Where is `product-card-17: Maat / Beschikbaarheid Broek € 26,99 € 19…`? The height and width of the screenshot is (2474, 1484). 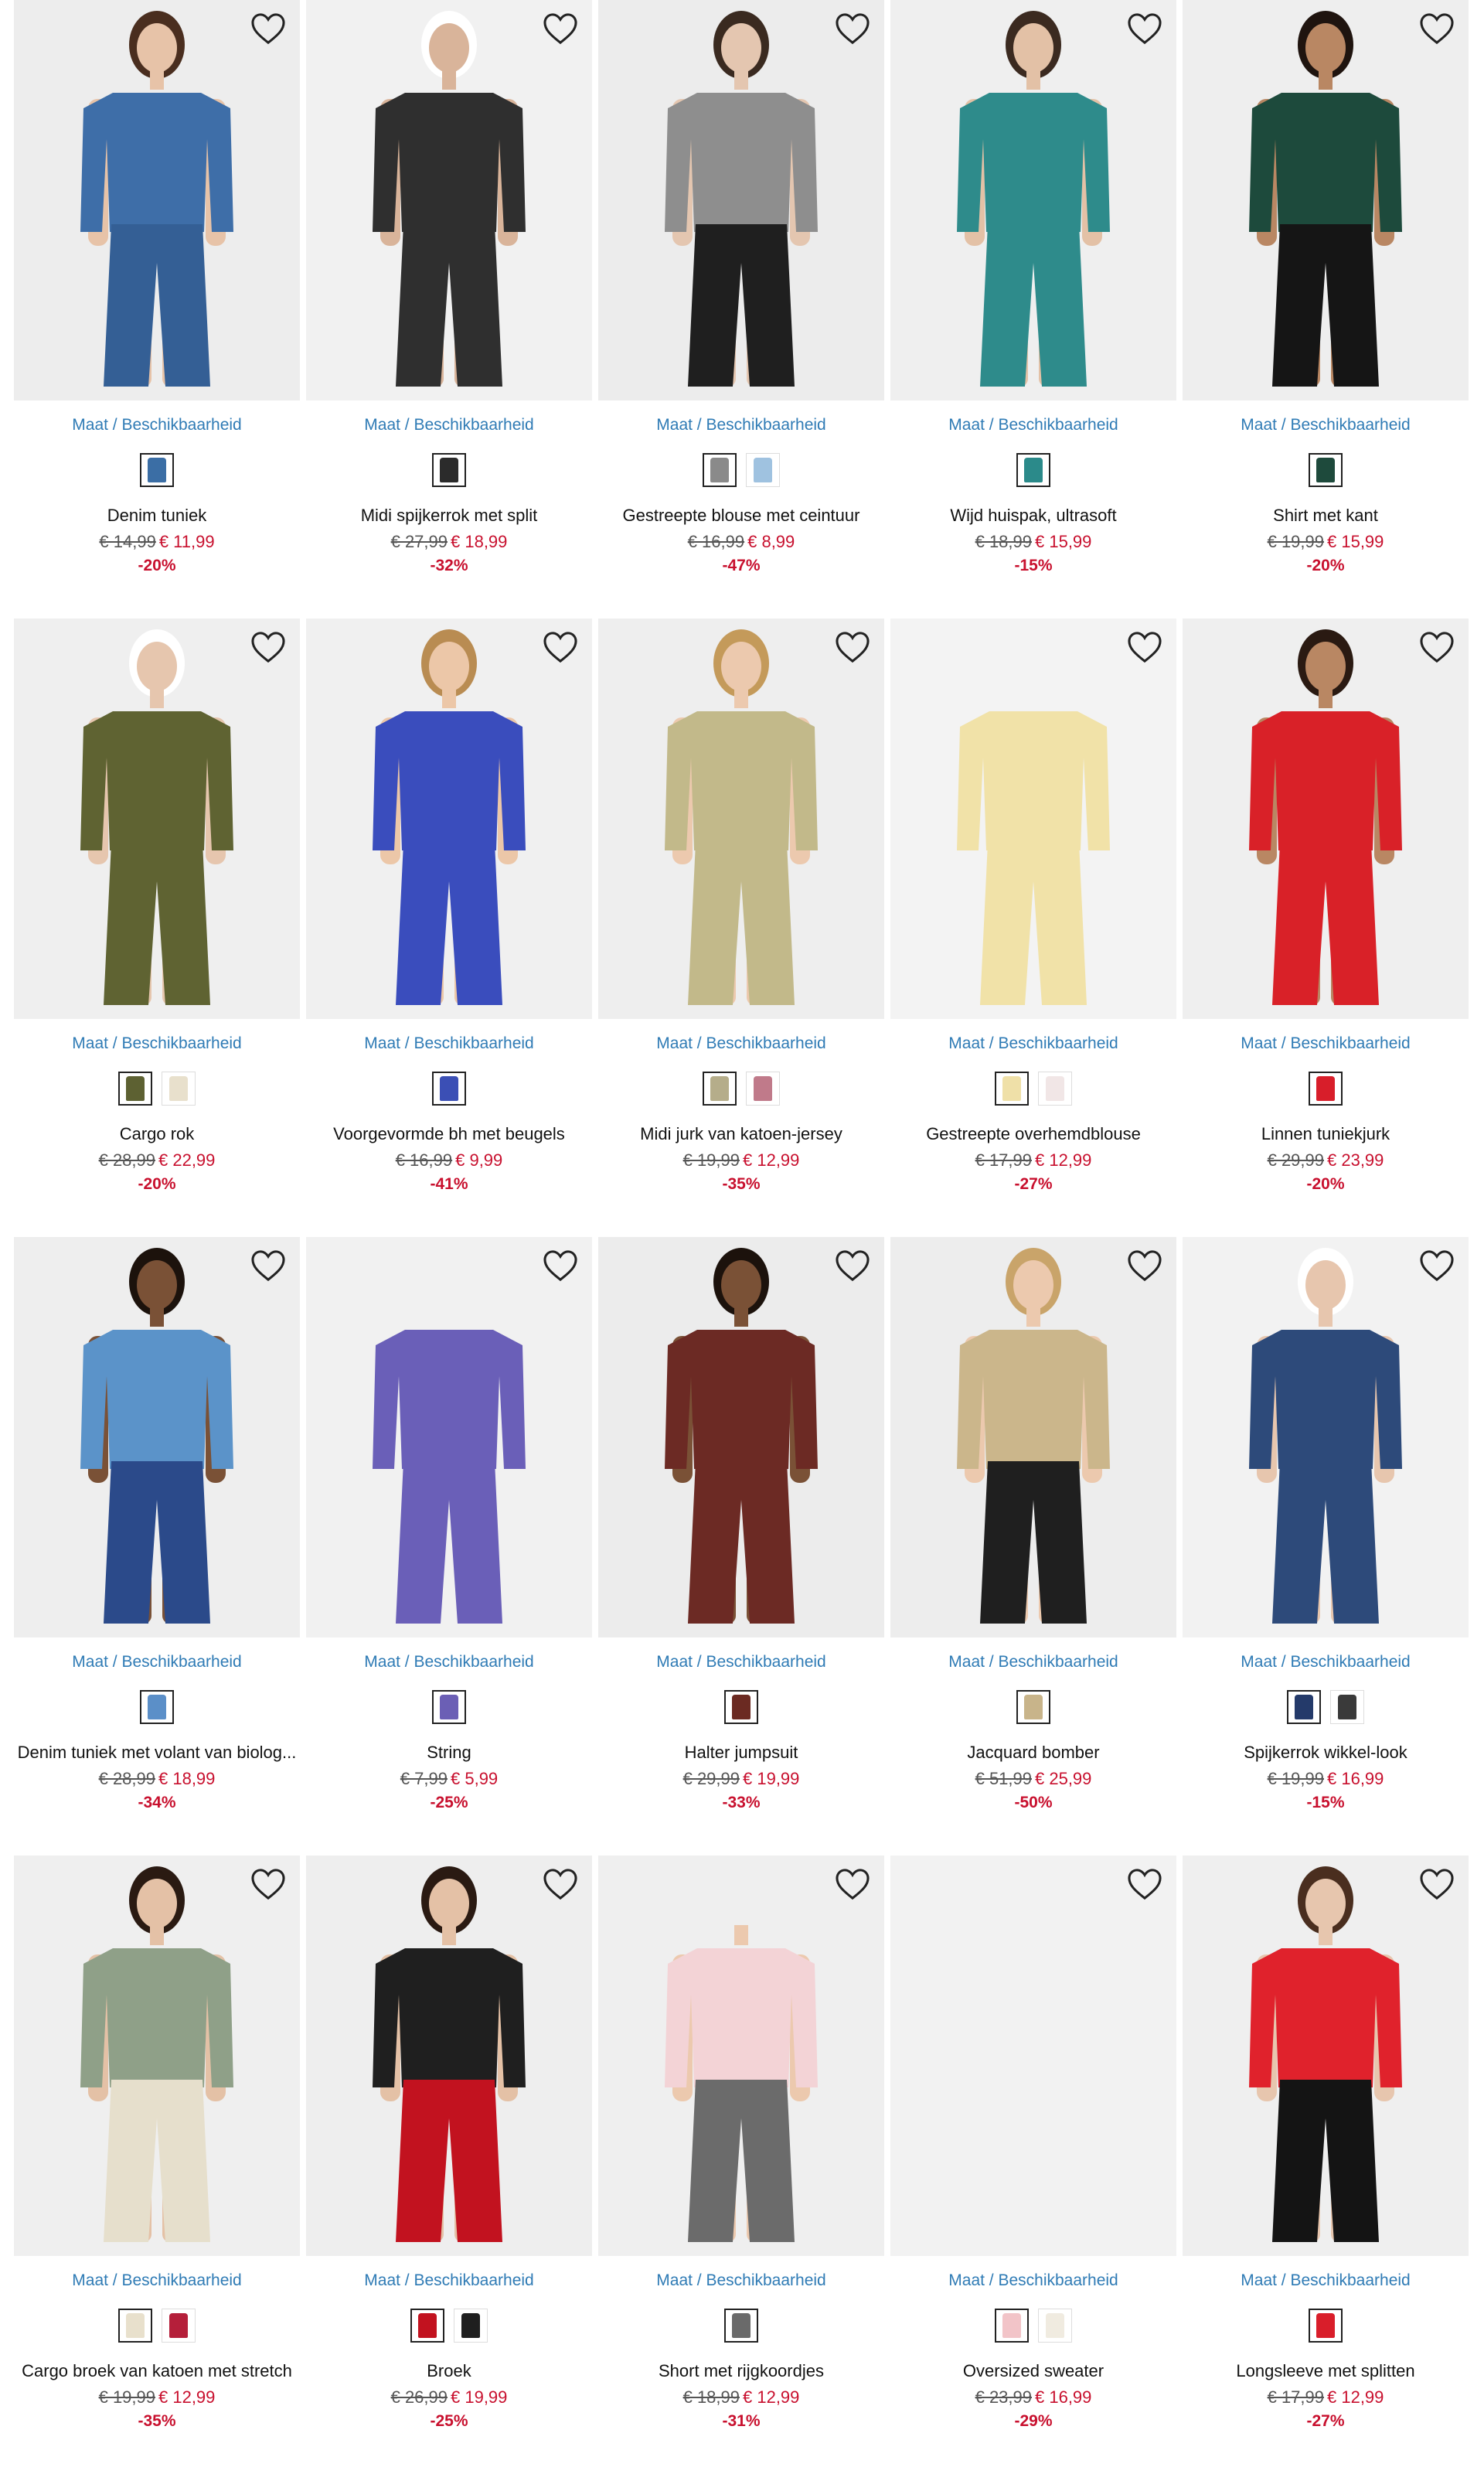 product-card-17: Maat / Beschikbaarheid Broek € 26,99 € 19… is located at coordinates (449, 2164).